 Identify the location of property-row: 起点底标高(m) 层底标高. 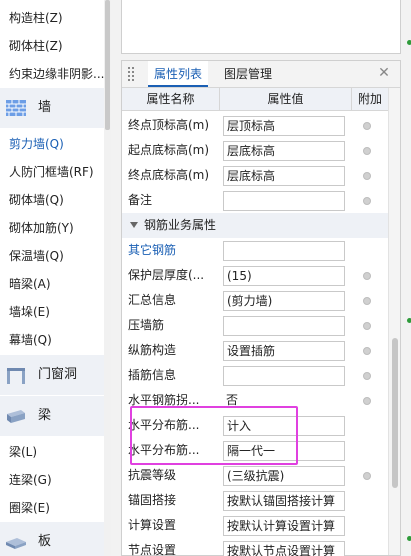
(255, 150).